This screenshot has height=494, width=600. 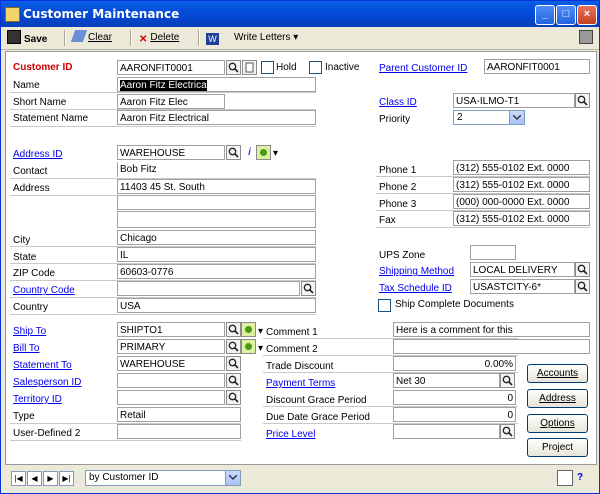 What do you see at coordinates (521, 167) in the screenshot?
I see `phone1-field: (312) 555-0102 Ext. 0000` at bounding box center [521, 167].